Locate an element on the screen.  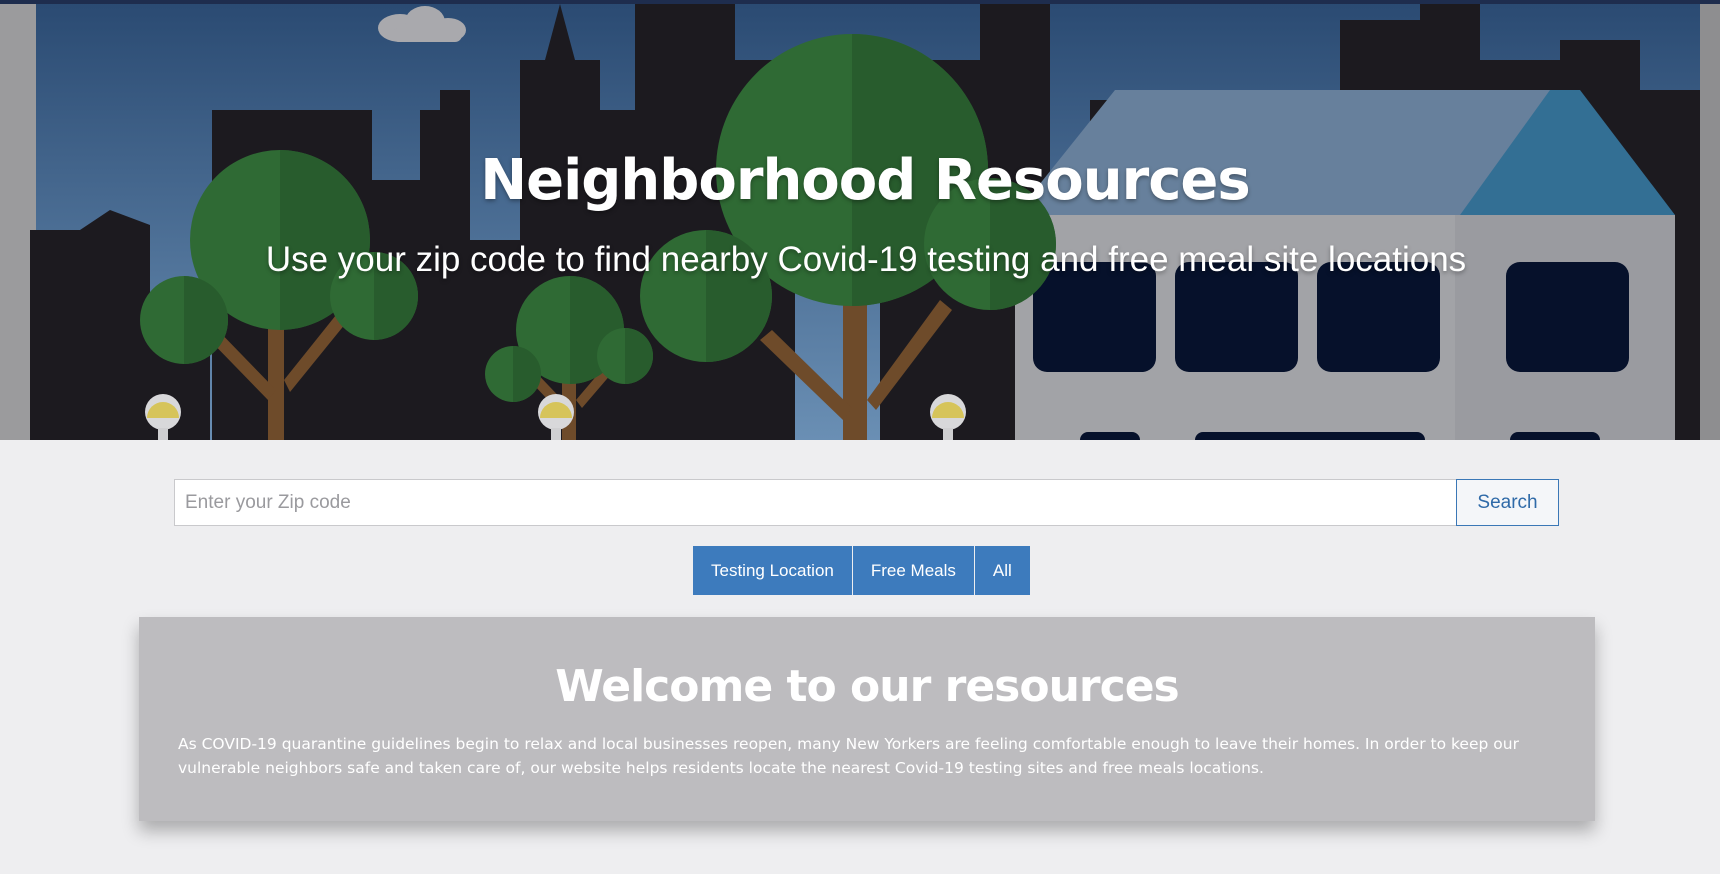
welcome-title: Welcome to our resources is located at coordinates (867, 686).